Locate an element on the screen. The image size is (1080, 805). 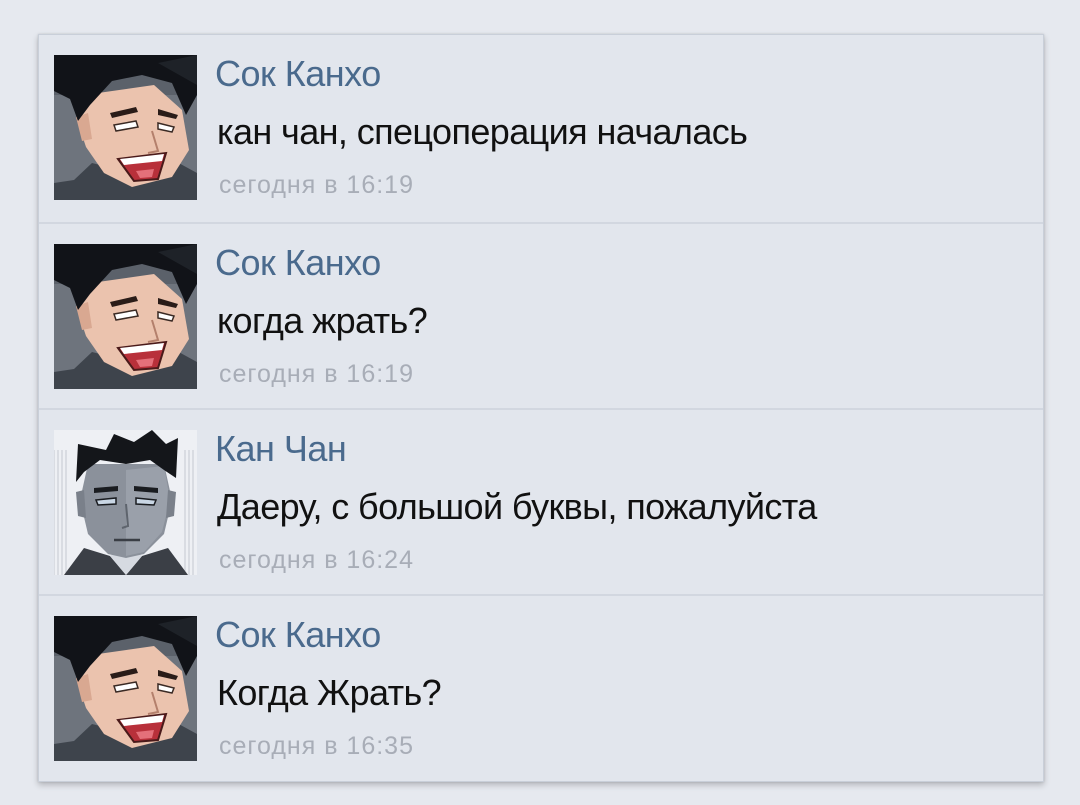
message-text: Когда Жрать? is located at coordinates (329, 692).